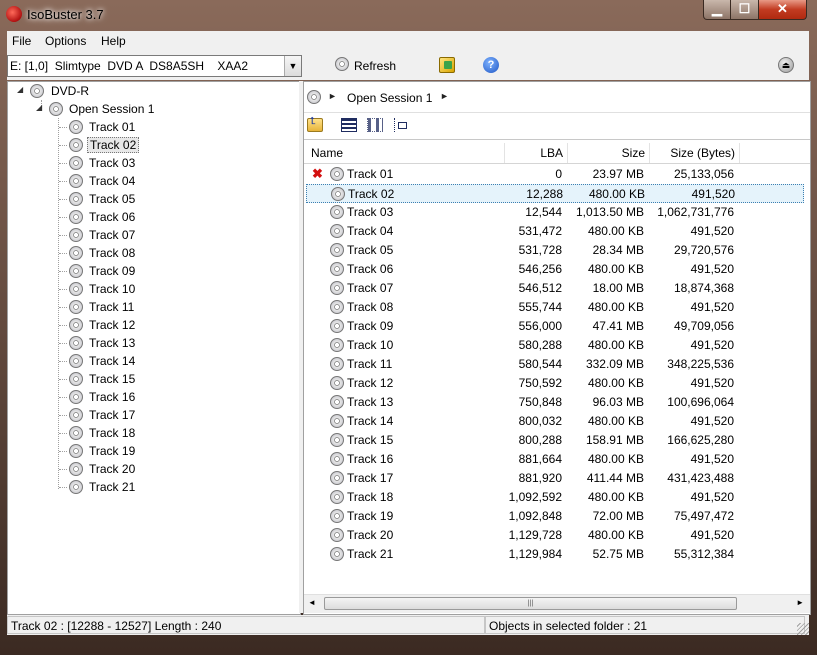 The image size is (817, 655). I want to click on title-bar: IsoBuster 3.7 ▁ ☐ ✕, so click(408, 15).